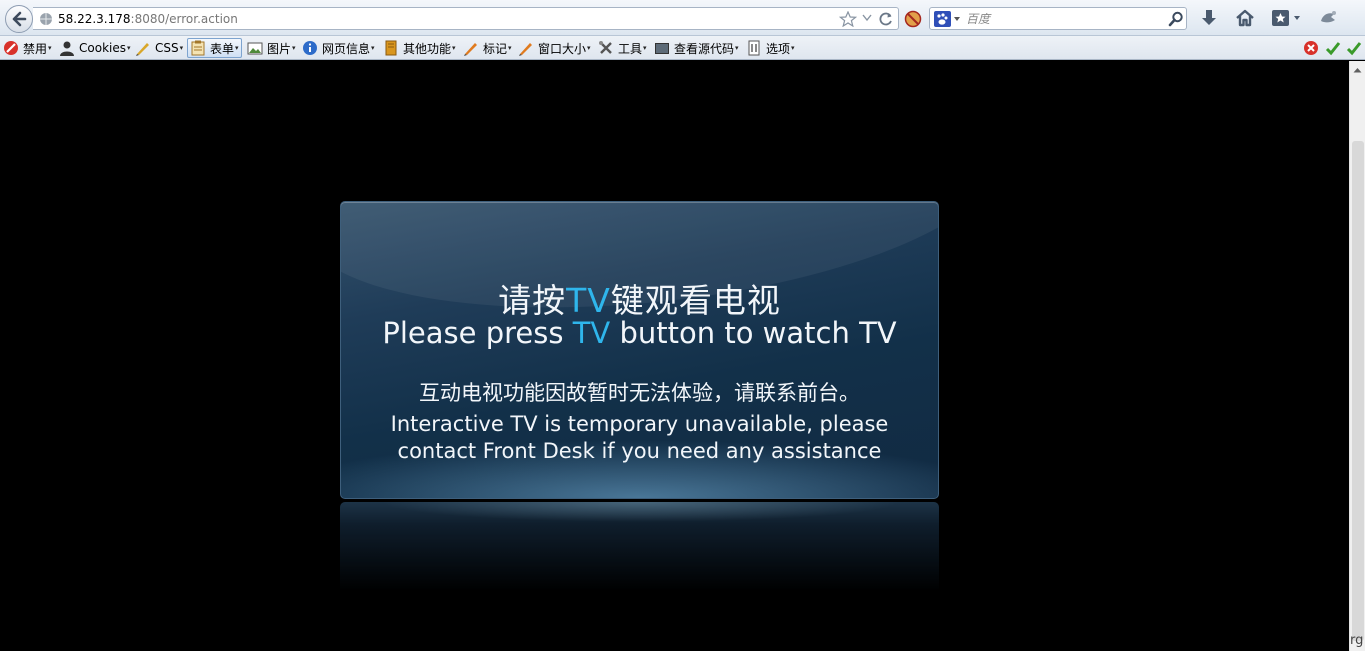  Describe the element at coordinates (1357, 640) in the screenshot. I see `corner-text: rg` at that location.